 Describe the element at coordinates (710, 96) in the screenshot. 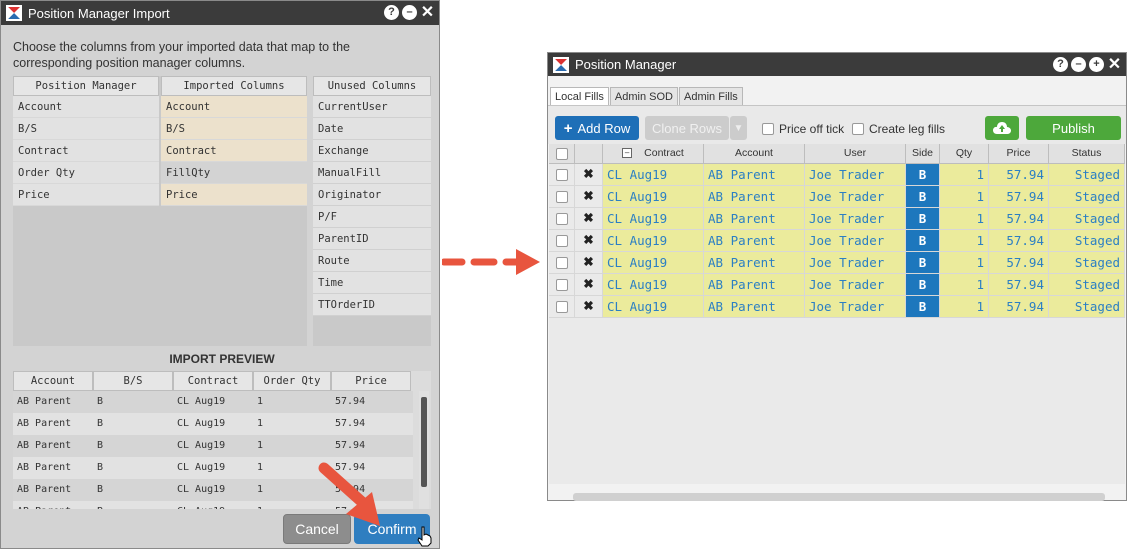

I see `tab-admin-fills: Admin Fills` at that location.